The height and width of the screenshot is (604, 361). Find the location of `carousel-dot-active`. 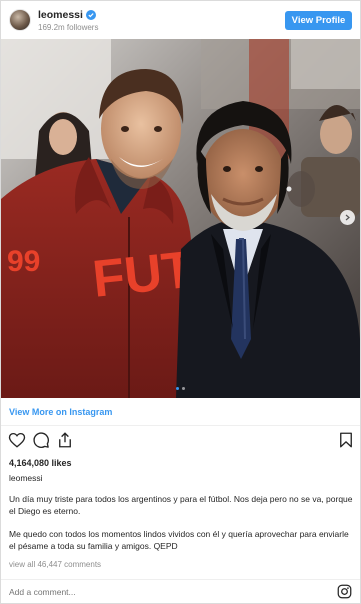

carousel-dot-active is located at coordinates (177, 388).